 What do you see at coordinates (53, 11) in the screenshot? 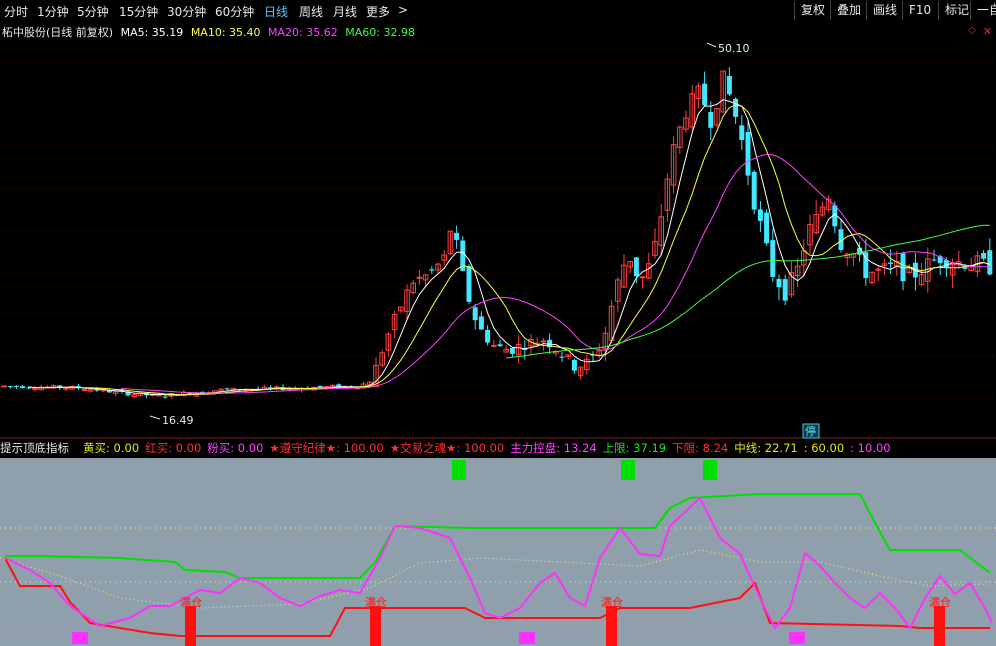
I see `tab-1: 1分钟` at bounding box center [53, 11].